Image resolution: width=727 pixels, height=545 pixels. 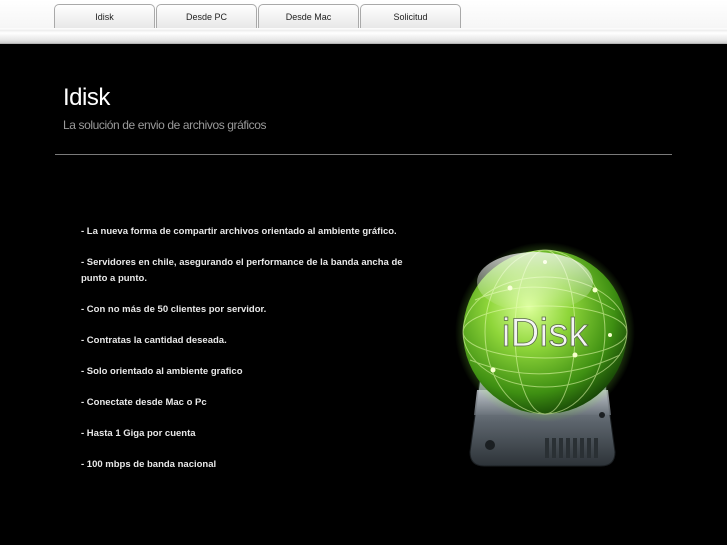 What do you see at coordinates (162, 371) in the screenshot?
I see `feature-item: - Solo orientado al ambiente grafico` at bounding box center [162, 371].